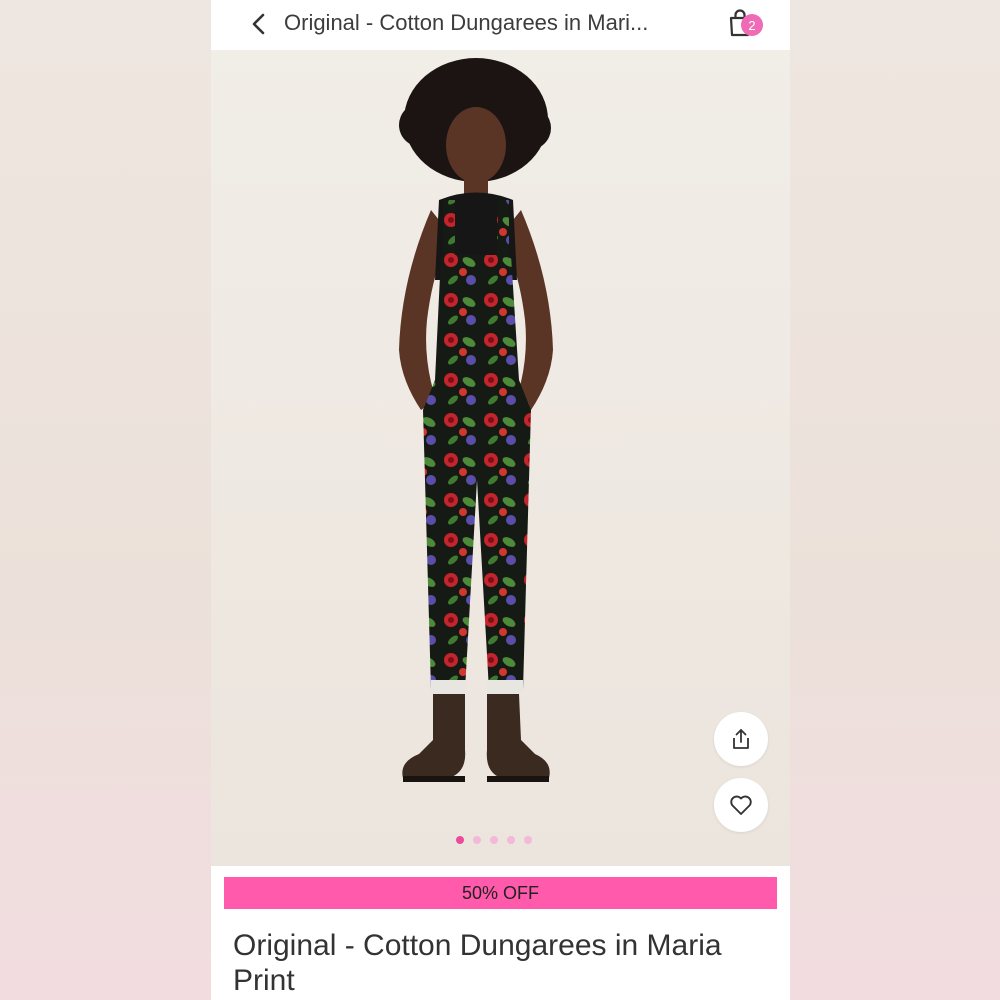 This screenshot has width=1000, height=1000. I want to click on cart-button: 2, so click(747, 24).